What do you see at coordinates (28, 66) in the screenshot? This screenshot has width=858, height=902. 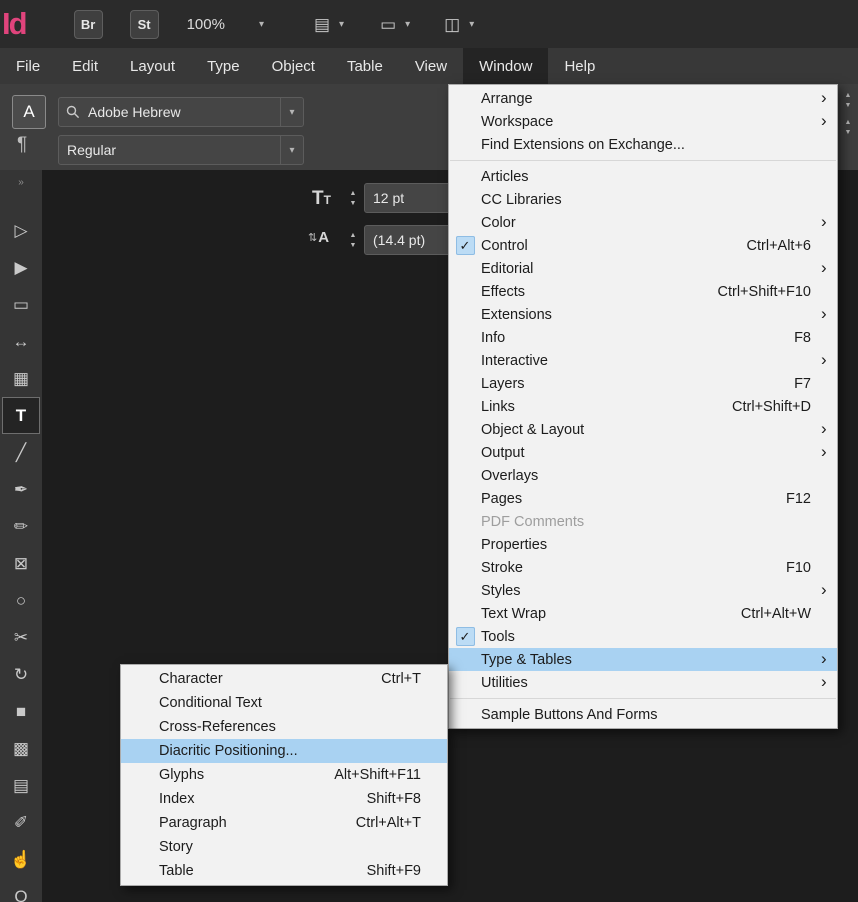 I see `menubar-item-file: File` at bounding box center [28, 66].